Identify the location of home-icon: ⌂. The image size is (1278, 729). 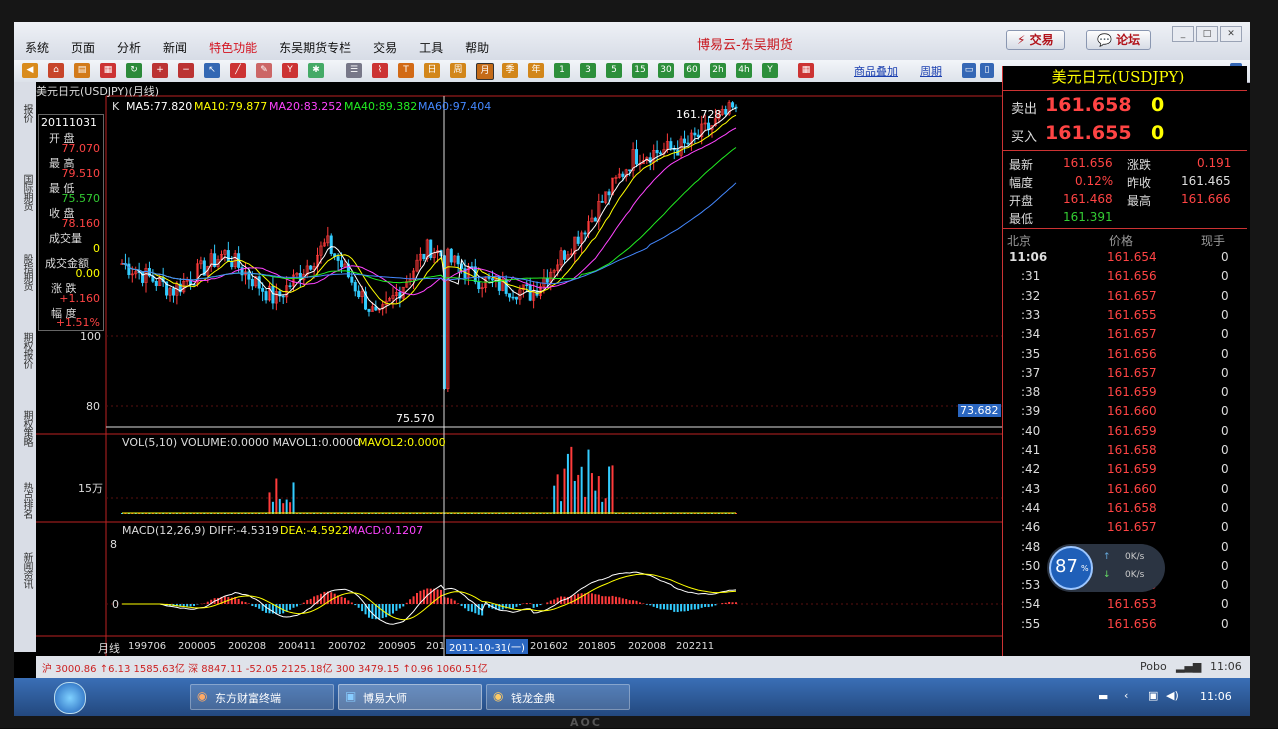
(56, 70).